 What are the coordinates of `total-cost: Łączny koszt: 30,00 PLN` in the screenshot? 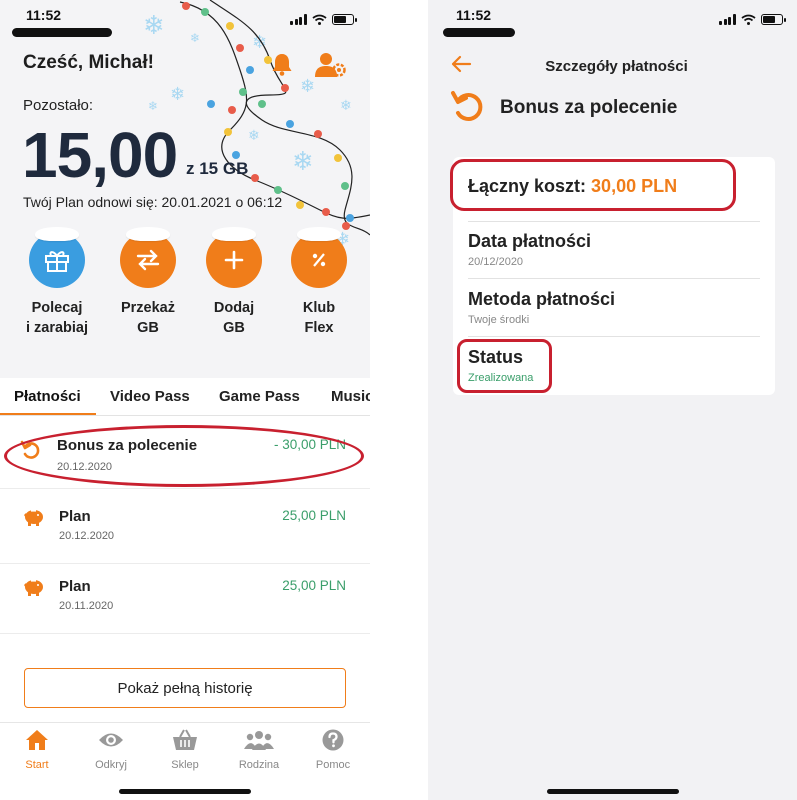 It's located at (614, 186).